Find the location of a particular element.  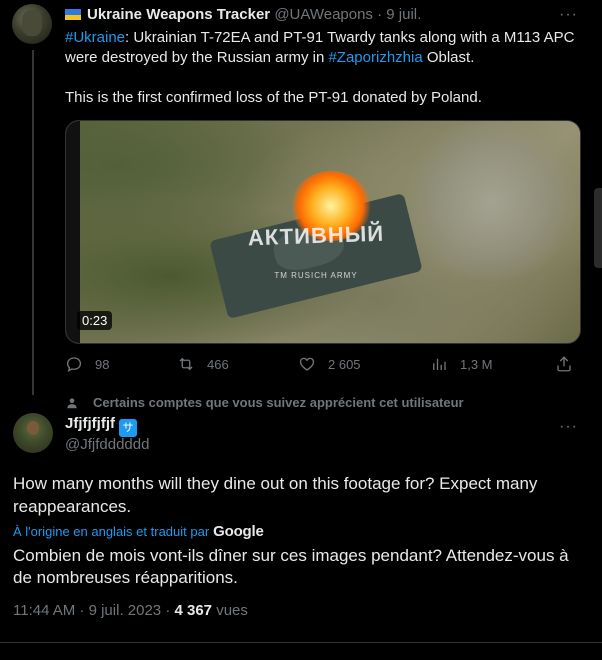

video-watermark-sub: ТМ RUSICH ARMY is located at coordinates (316, 275).